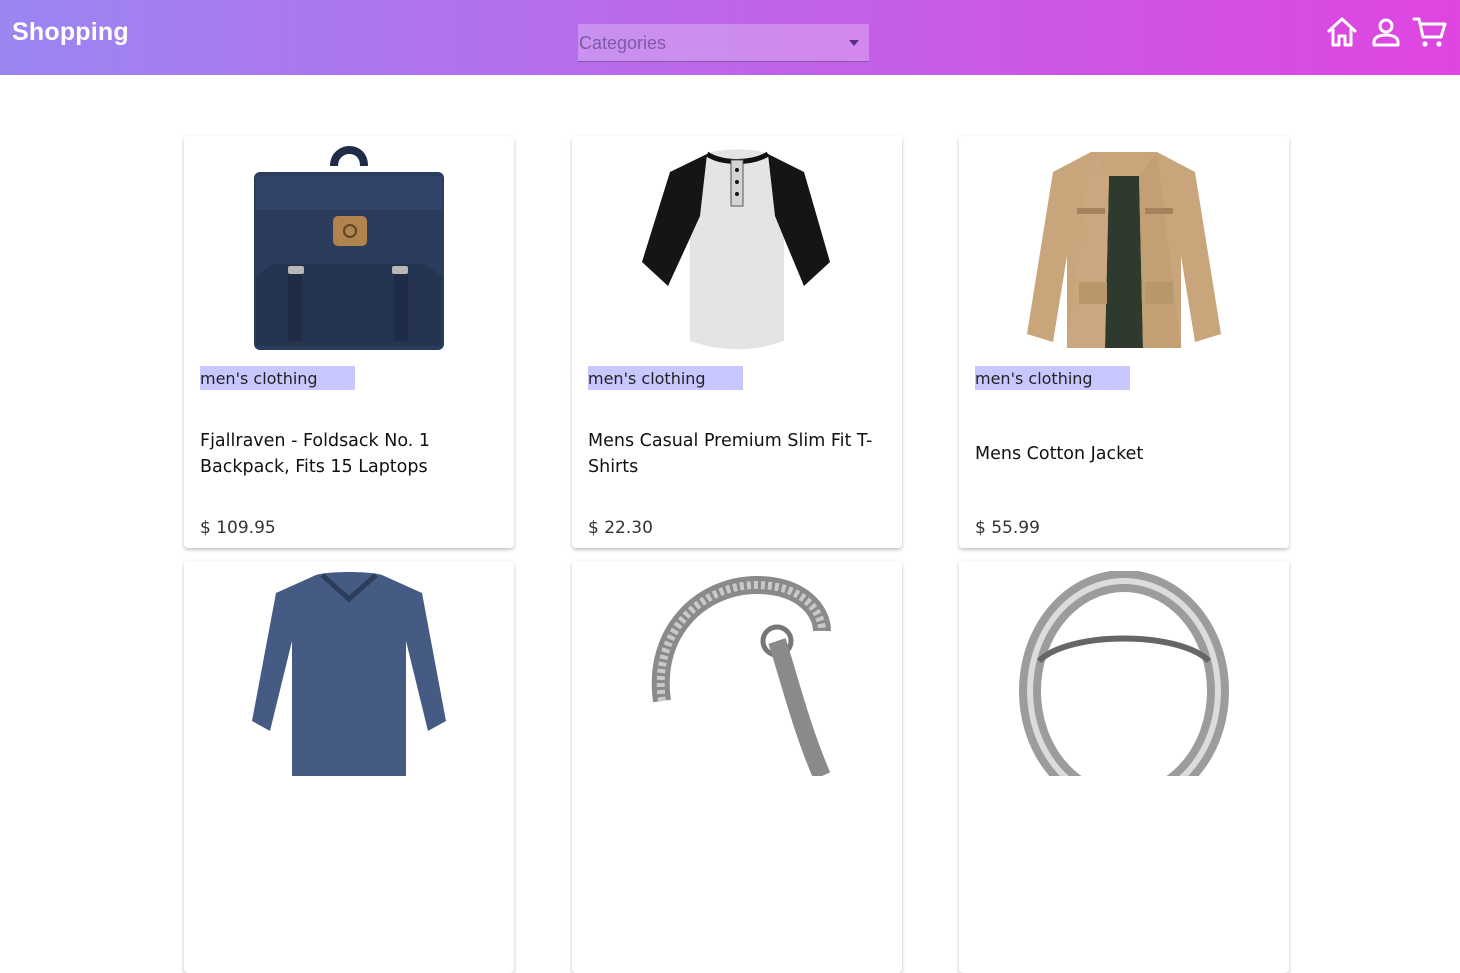 The image size is (1460, 973). What do you see at coordinates (741, 675) in the screenshot?
I see `product-image-bracelet` at bounding box center [741, 675].